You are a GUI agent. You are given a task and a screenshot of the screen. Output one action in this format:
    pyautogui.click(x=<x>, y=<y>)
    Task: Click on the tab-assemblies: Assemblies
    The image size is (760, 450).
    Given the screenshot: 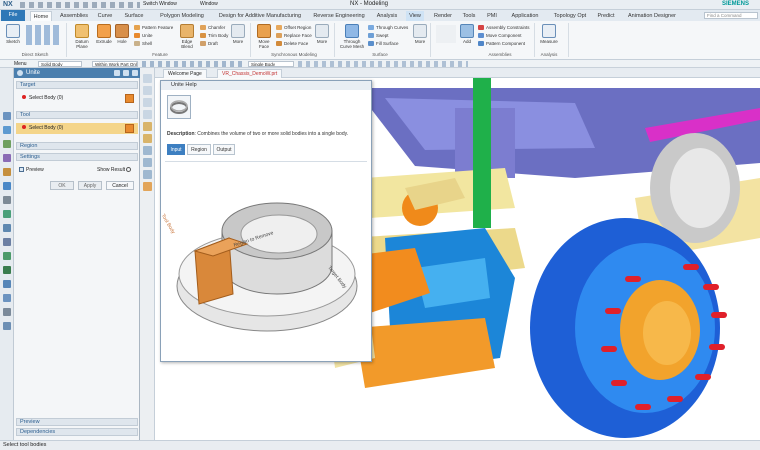 What is the action you would take?
    pyautogui.click(x=74, y=16)
    